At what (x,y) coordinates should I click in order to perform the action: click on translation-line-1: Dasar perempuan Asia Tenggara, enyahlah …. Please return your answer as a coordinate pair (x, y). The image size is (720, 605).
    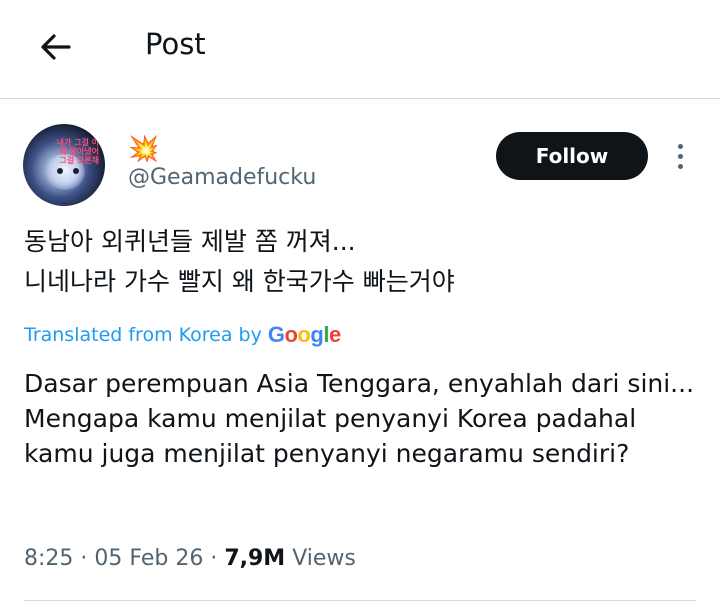
    Looking at the image, I should click on (359, 383).